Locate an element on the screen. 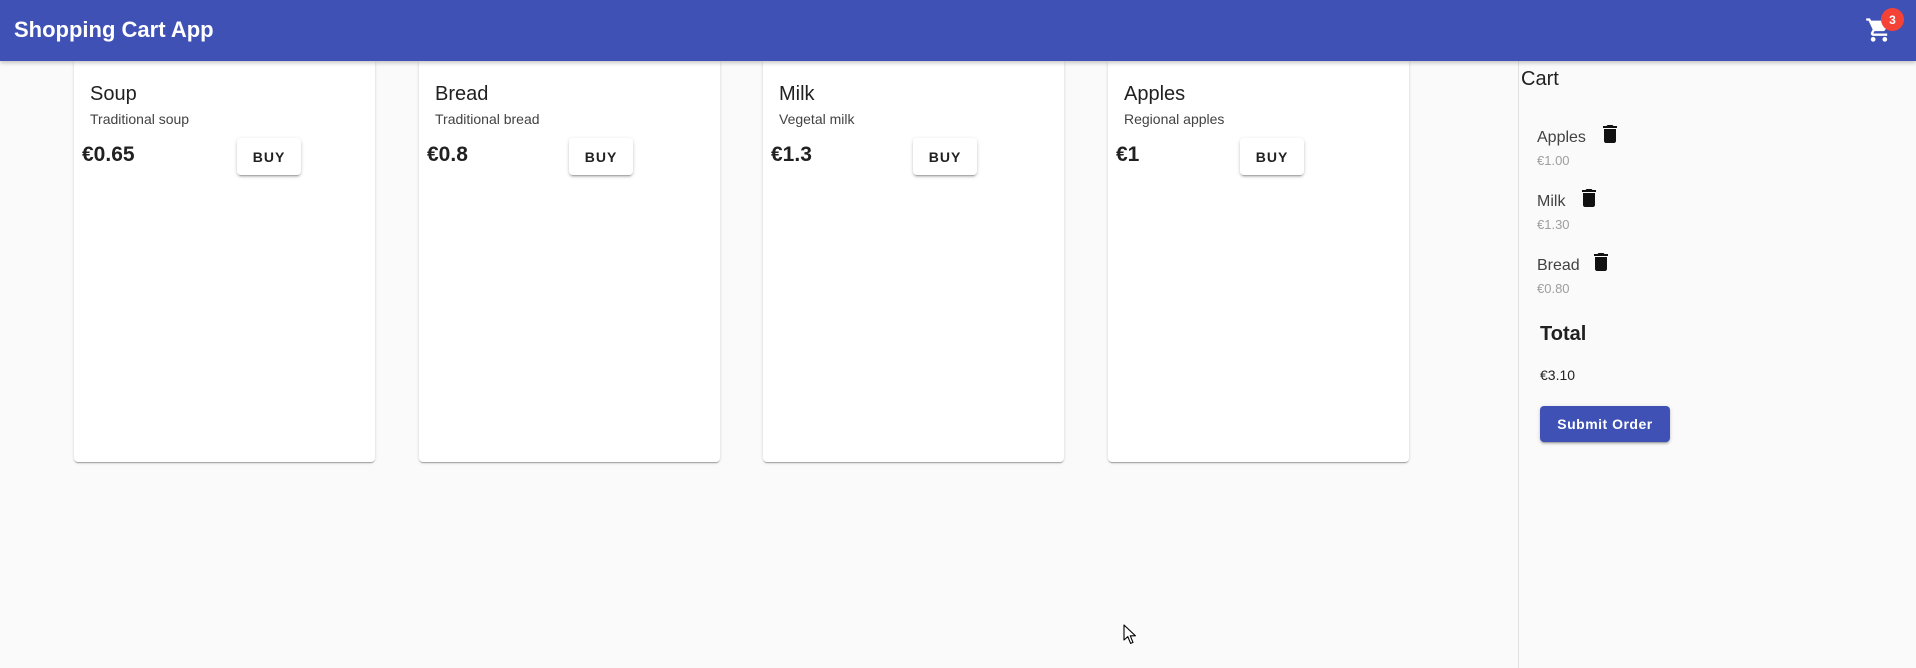 The image size is (1916, 668). product-description: Traditional bread is located at coordinates (487, 119).